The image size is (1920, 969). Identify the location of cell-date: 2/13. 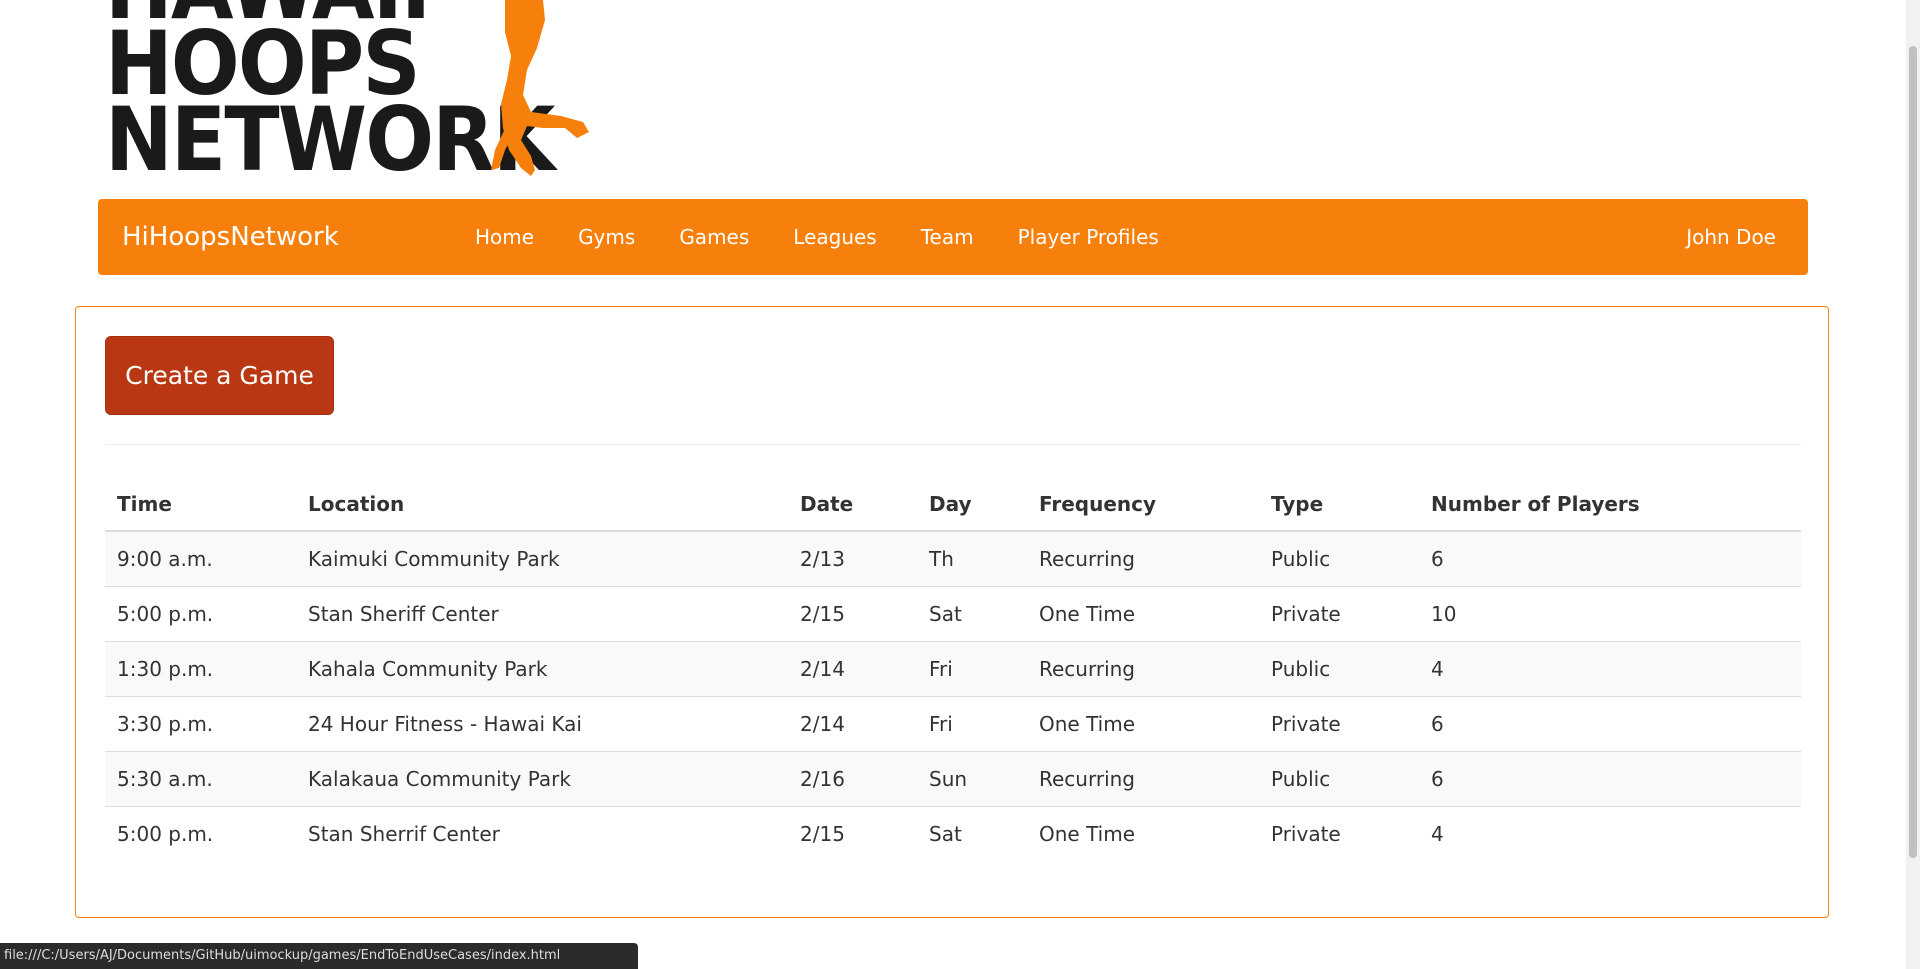
(852, 558).